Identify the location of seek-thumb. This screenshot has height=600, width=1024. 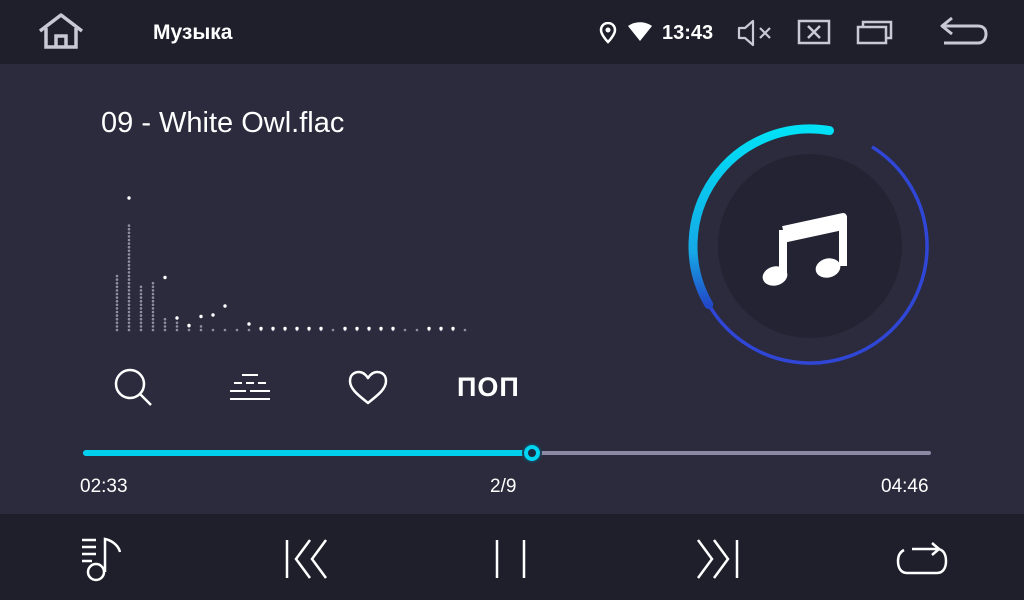
(531, 453).